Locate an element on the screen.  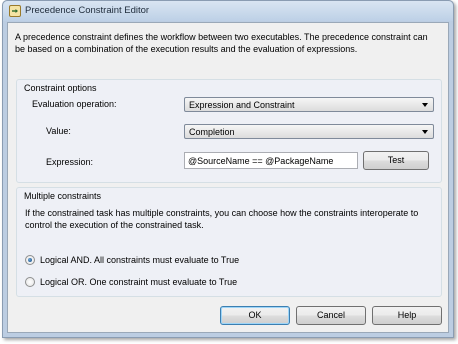
window-title: Precedence Constraint Editor is located at coordinates (87, 10).